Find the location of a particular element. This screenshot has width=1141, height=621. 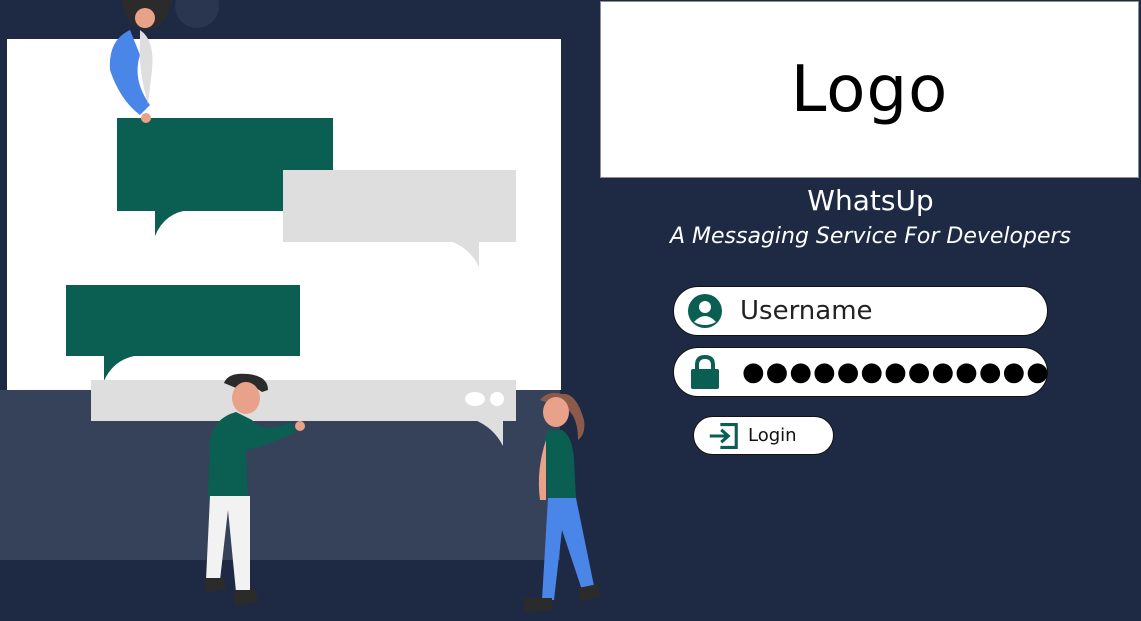

decor-circle is located at coordinates (197, 14).